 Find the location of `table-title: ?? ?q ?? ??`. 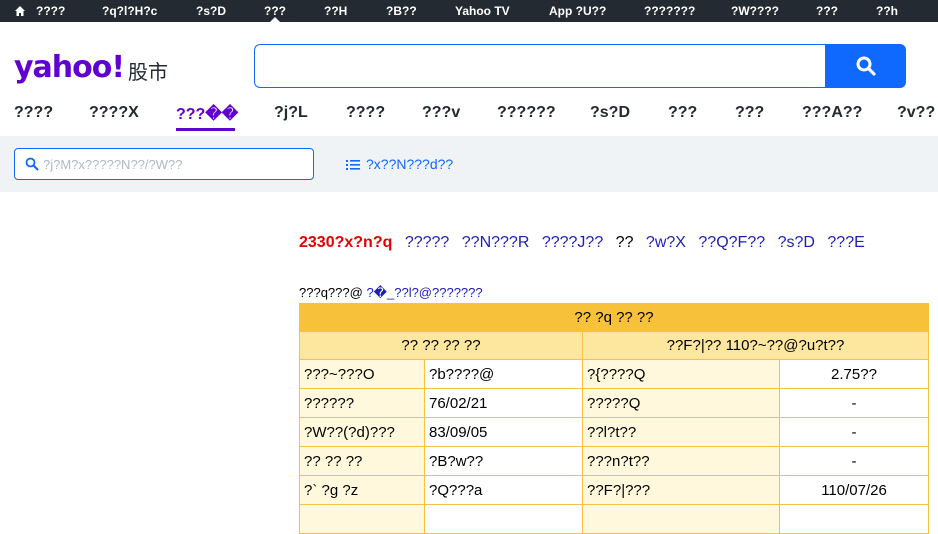

table-title: ?? ?q ?? ?? is located at coordinates (614, 317).